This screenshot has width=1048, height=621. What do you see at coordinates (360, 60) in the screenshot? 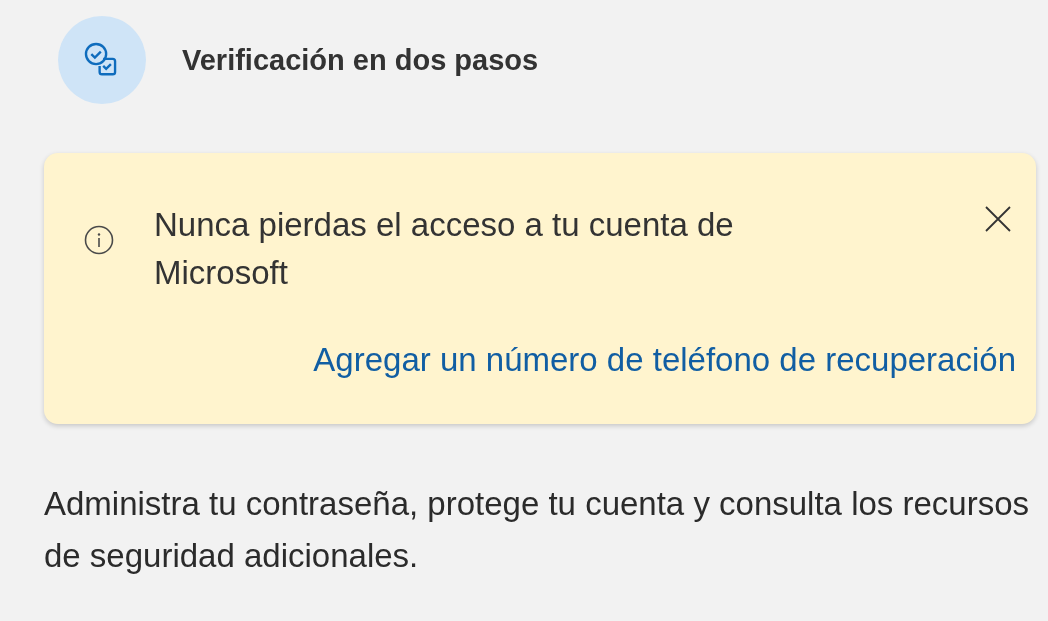
I see `section-title: Verificación en dos pasos` at bounding box center [360, 60].